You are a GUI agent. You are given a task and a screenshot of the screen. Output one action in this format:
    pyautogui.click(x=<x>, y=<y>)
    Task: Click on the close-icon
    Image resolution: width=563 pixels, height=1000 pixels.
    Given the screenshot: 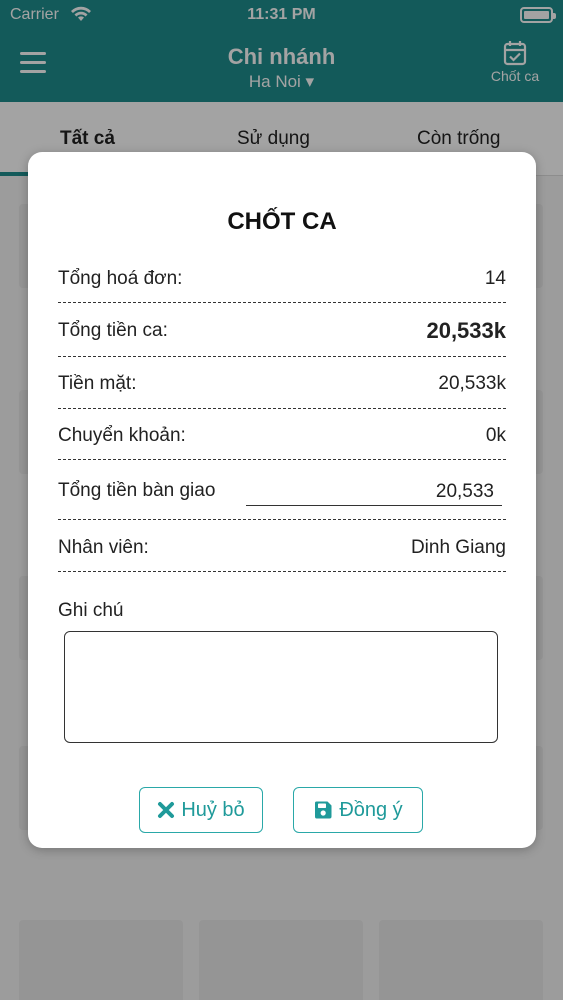 What is the action you would take?
    pyautogui.click(x=166, y=810)
    